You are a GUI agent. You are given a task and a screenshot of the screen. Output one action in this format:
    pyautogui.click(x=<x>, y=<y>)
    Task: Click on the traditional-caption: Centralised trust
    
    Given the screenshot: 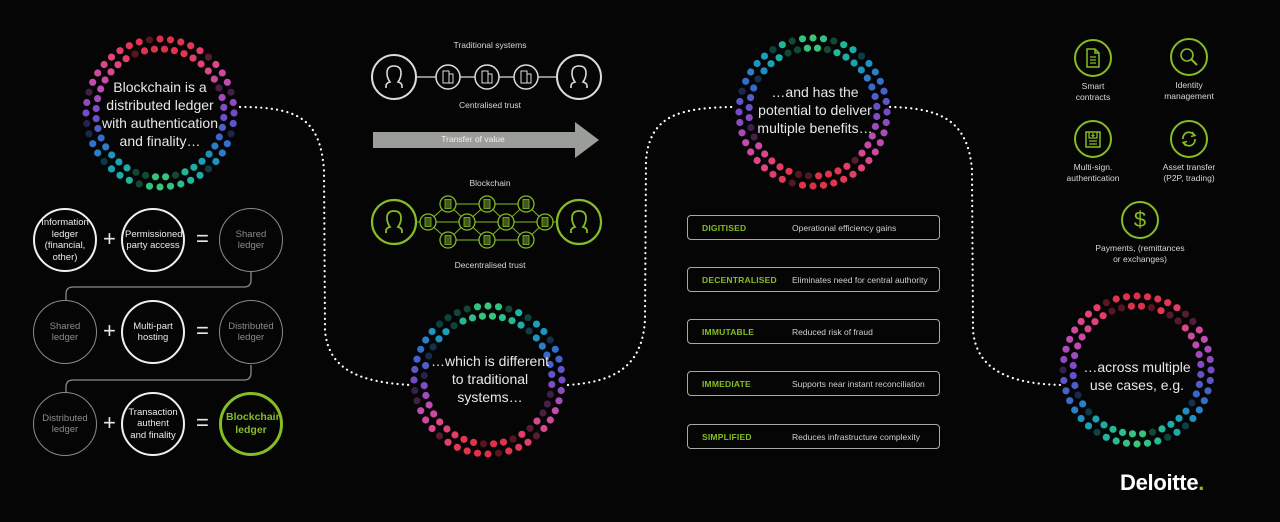 What is the action you would take?
    pyautogui.click(x=490, y=105)
    